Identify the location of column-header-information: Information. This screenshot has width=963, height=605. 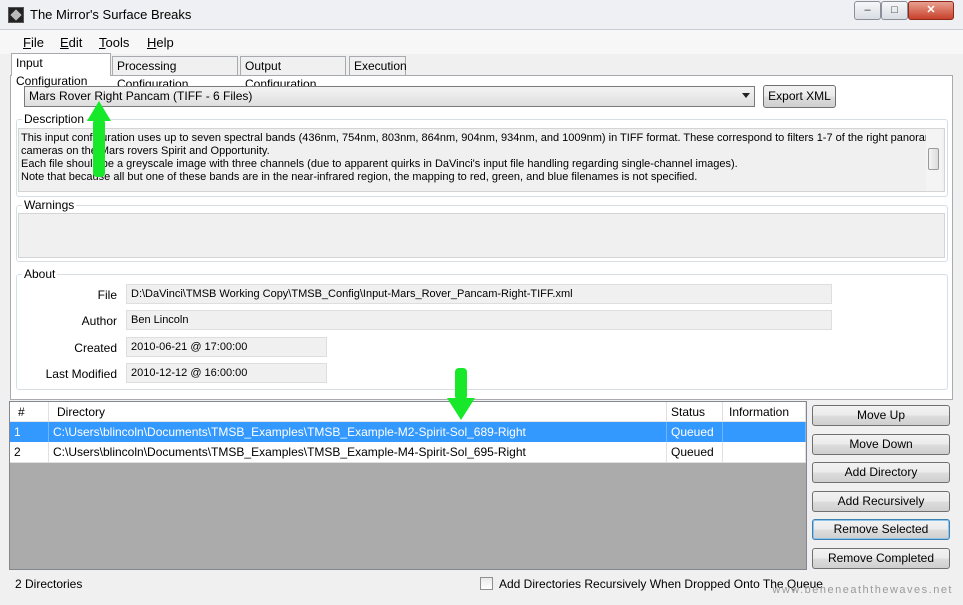
(764, 412).